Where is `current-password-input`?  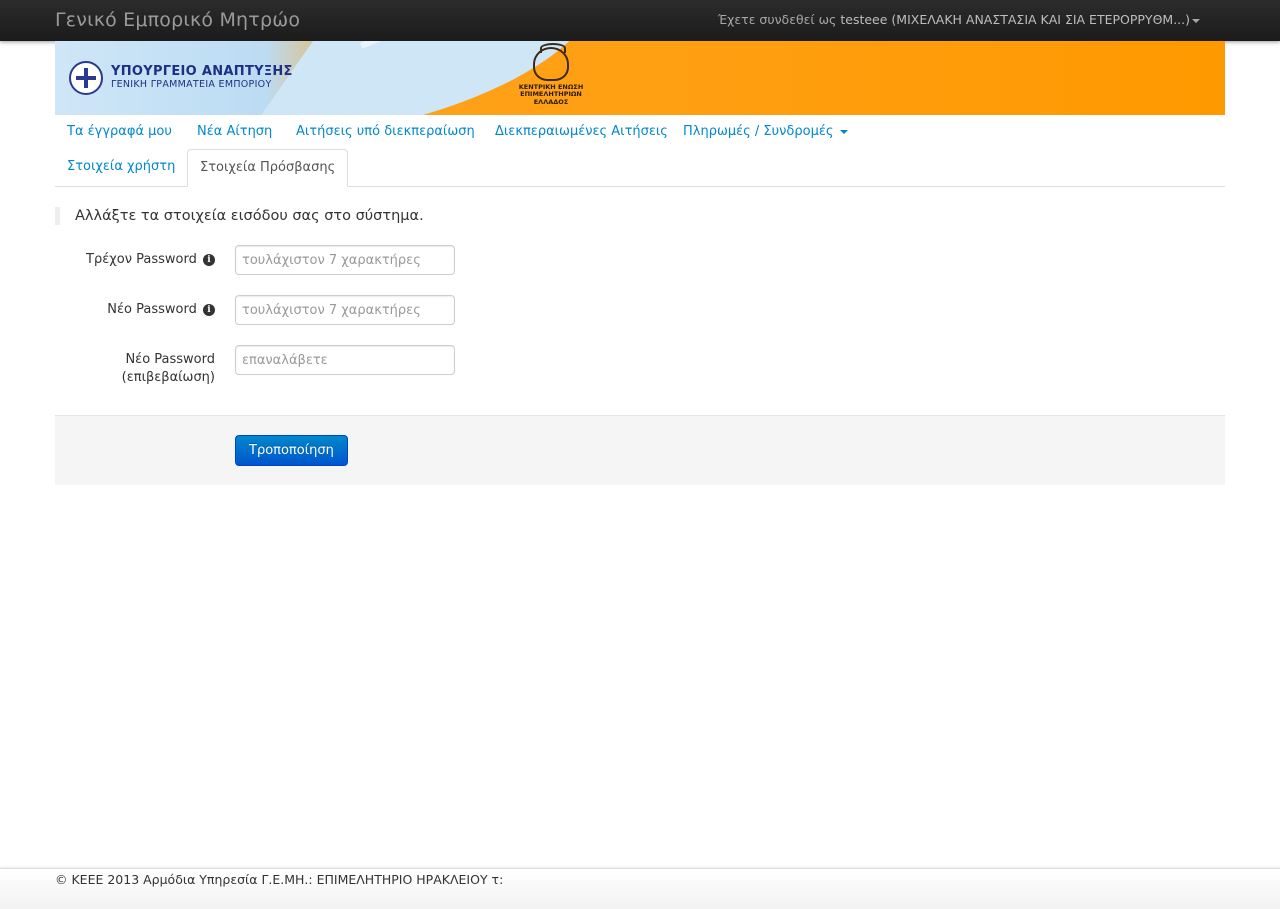
current-password-input is located at coordinates (345, 260).